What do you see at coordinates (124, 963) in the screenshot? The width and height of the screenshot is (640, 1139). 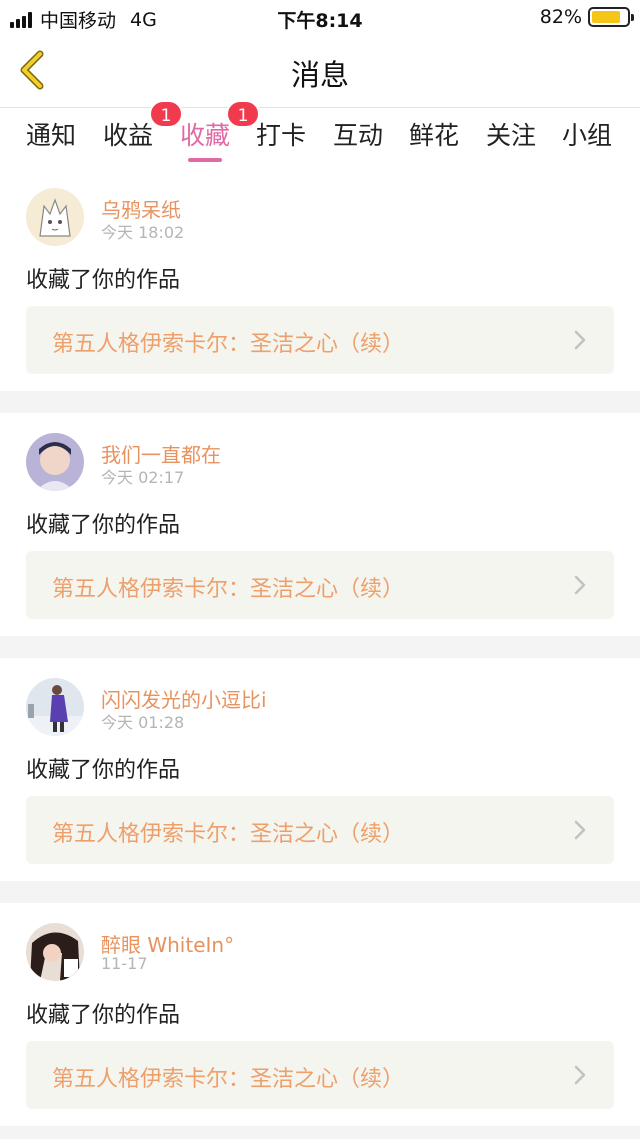 I see `timestamp: 11-17` at bounding box center [124, 963].